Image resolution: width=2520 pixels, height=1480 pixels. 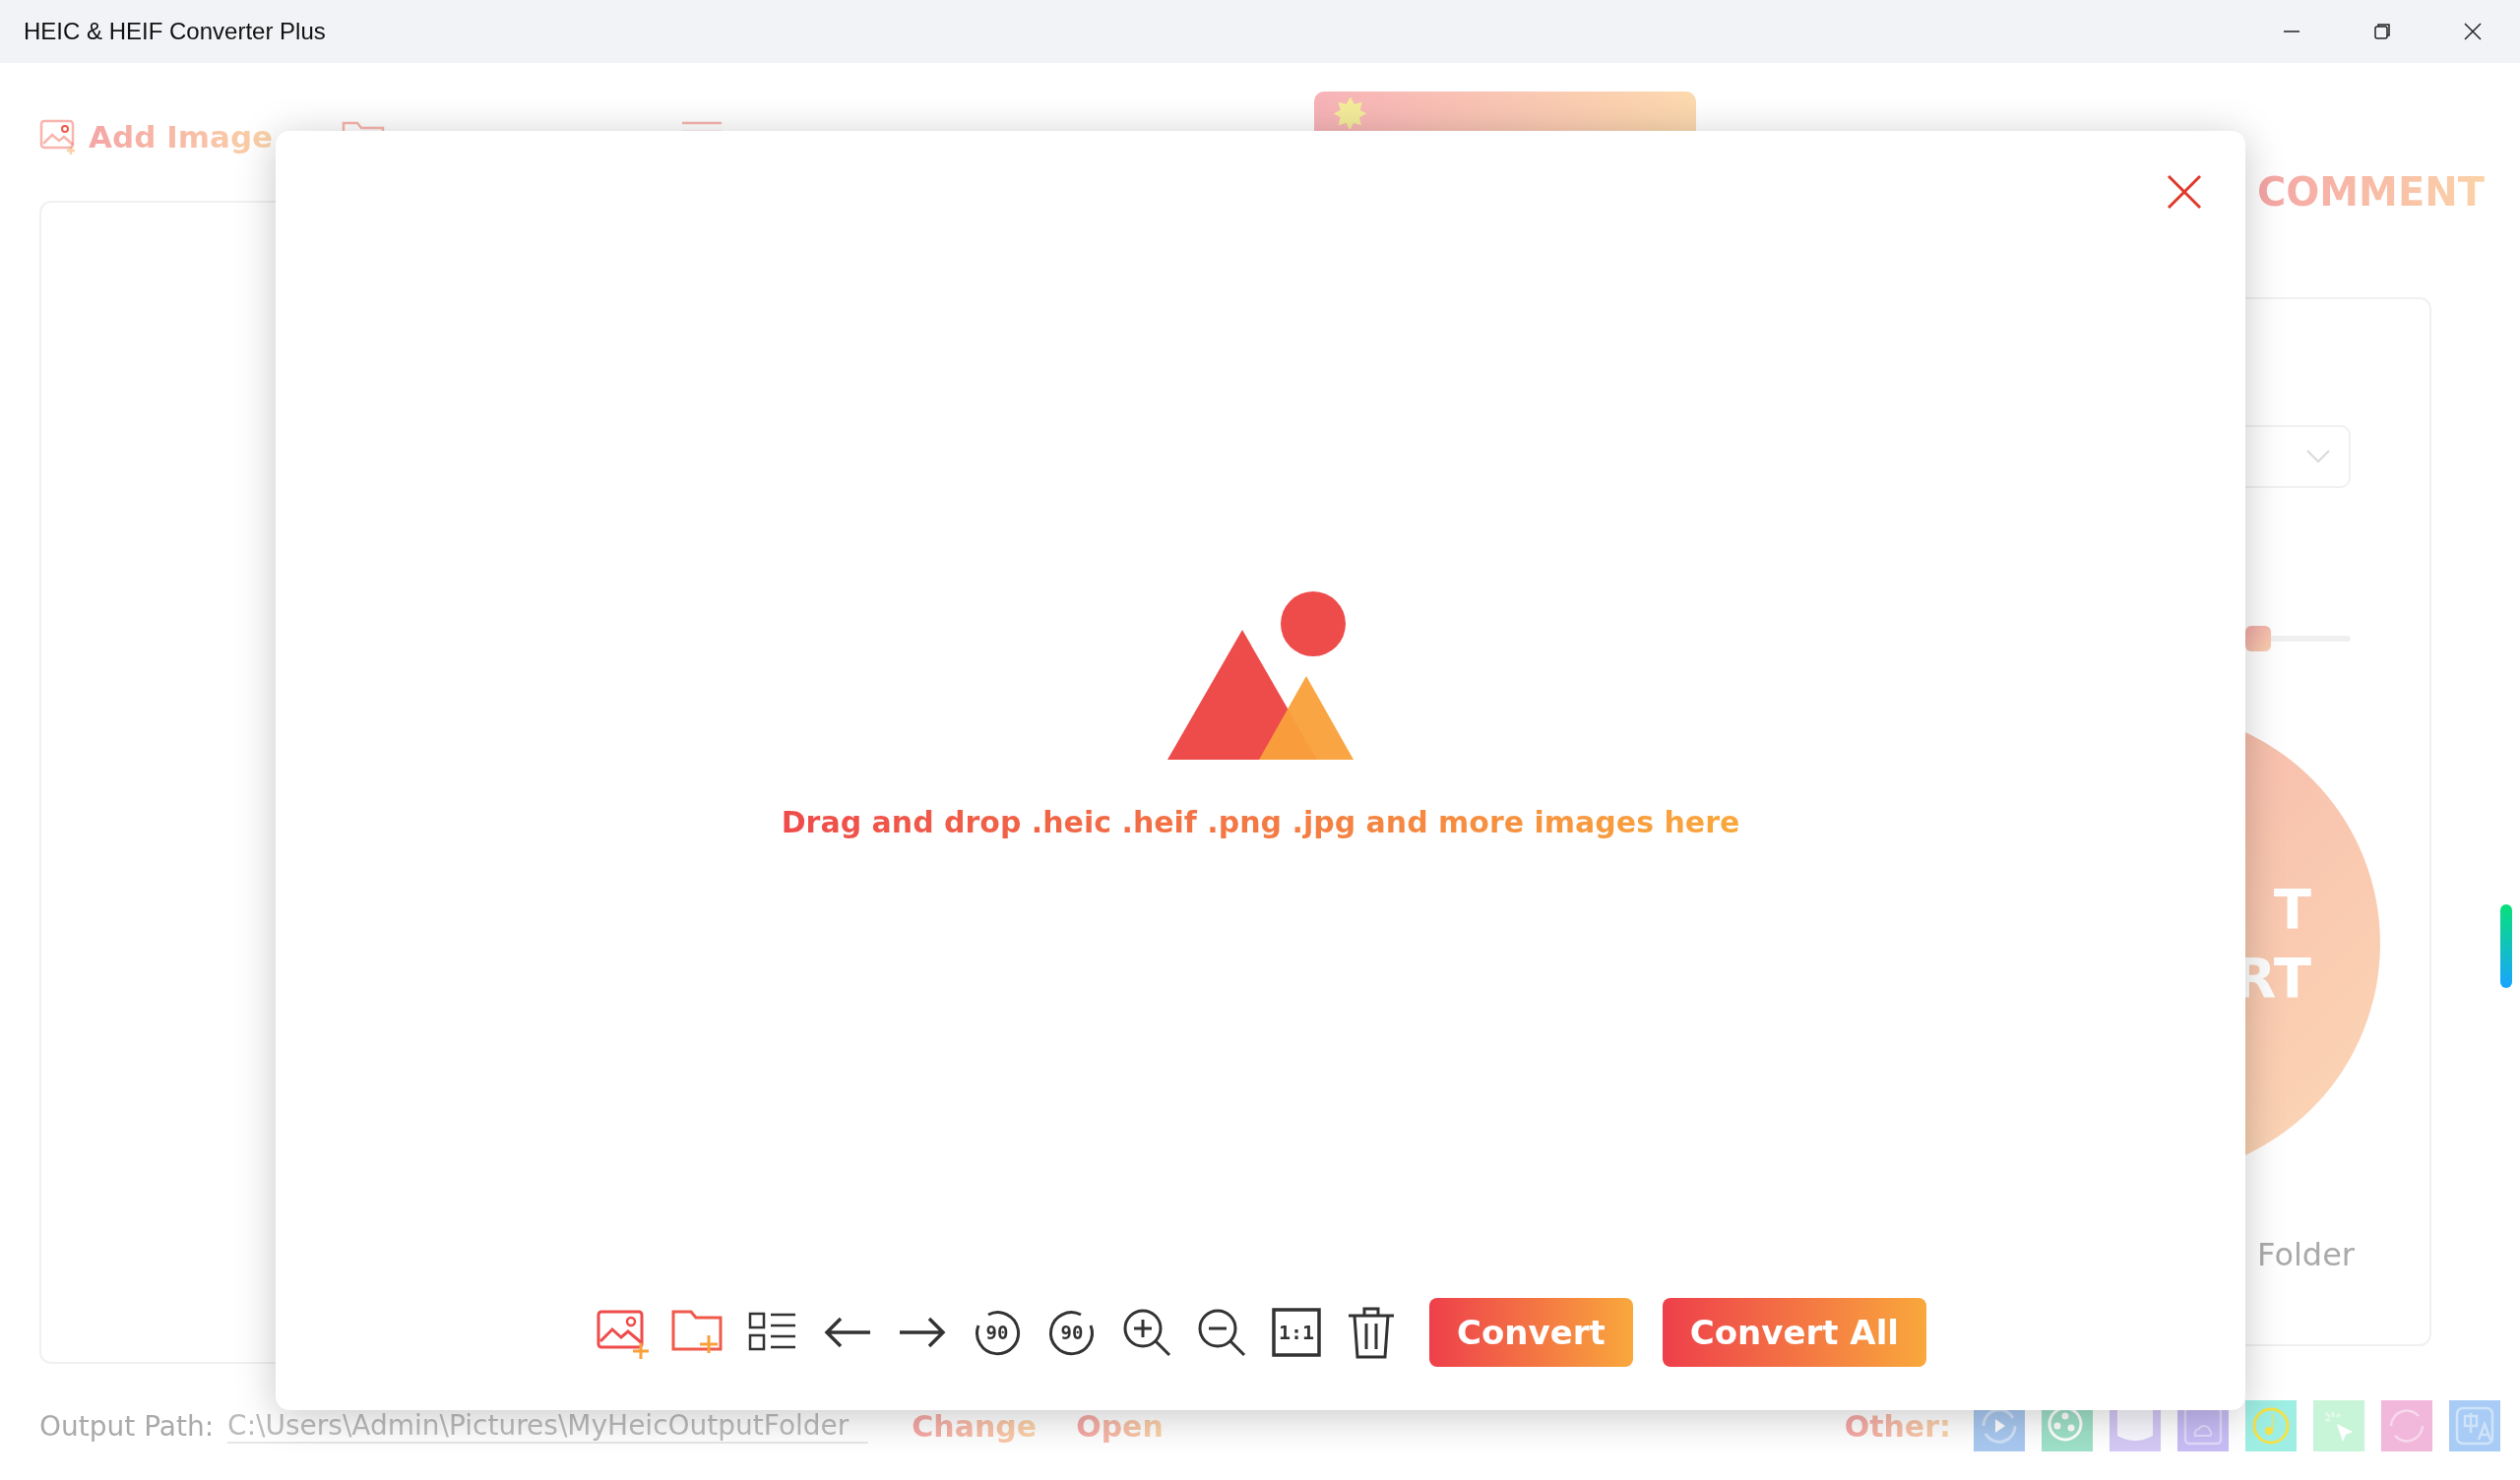 I want to click on close-icon, so click(x=2473, y=31).